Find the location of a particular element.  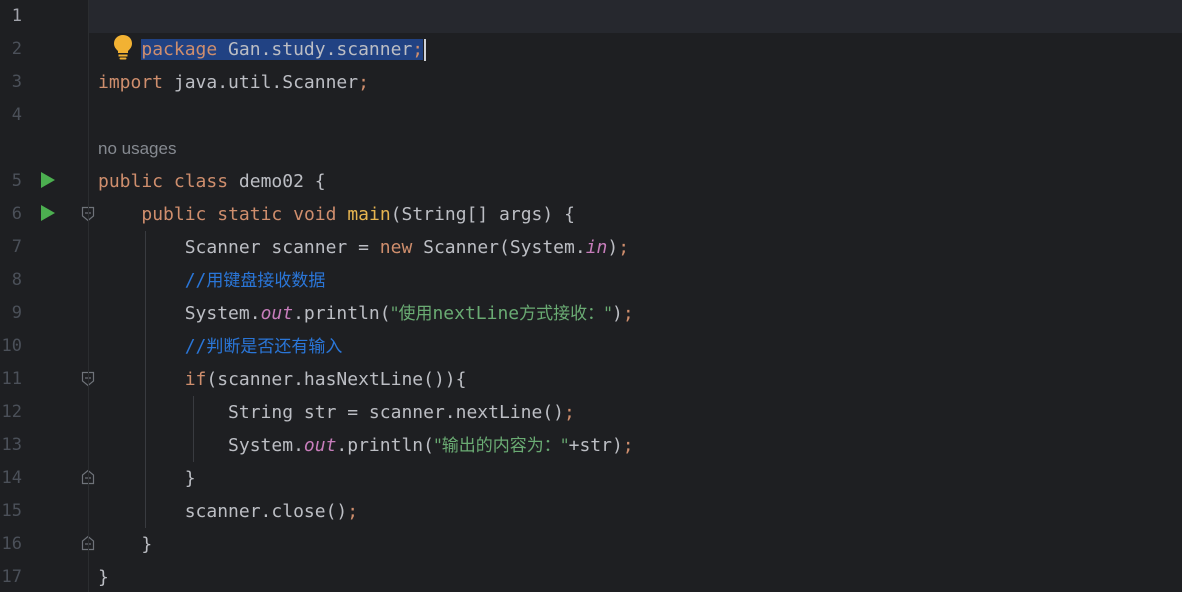

code-line-3: import java.util.Scanner; is located at coordinates (233, 82).